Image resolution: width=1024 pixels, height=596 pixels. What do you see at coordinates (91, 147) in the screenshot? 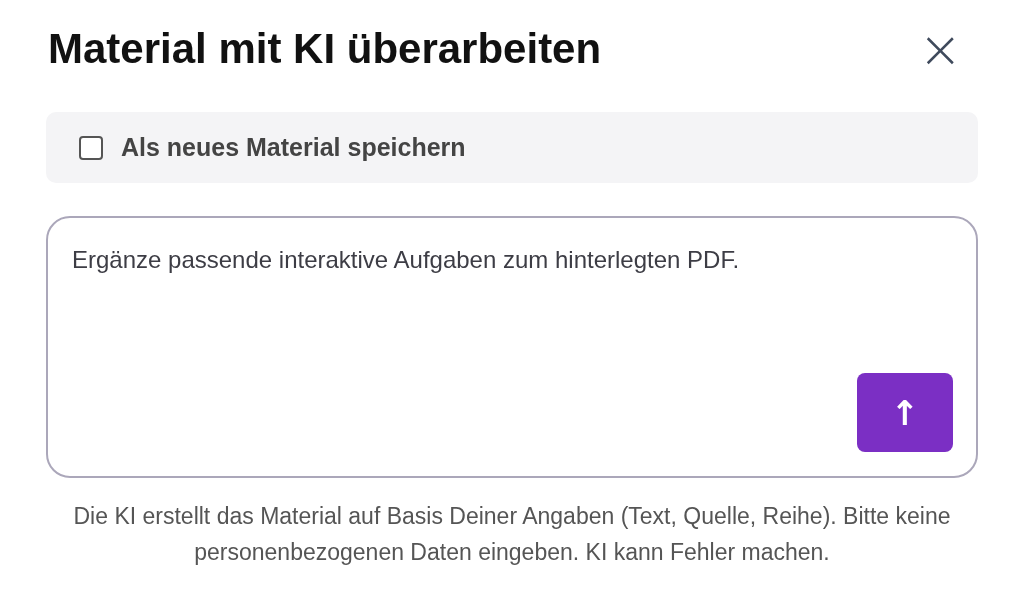
I see `checkbox` at bounding box center [91, 147].